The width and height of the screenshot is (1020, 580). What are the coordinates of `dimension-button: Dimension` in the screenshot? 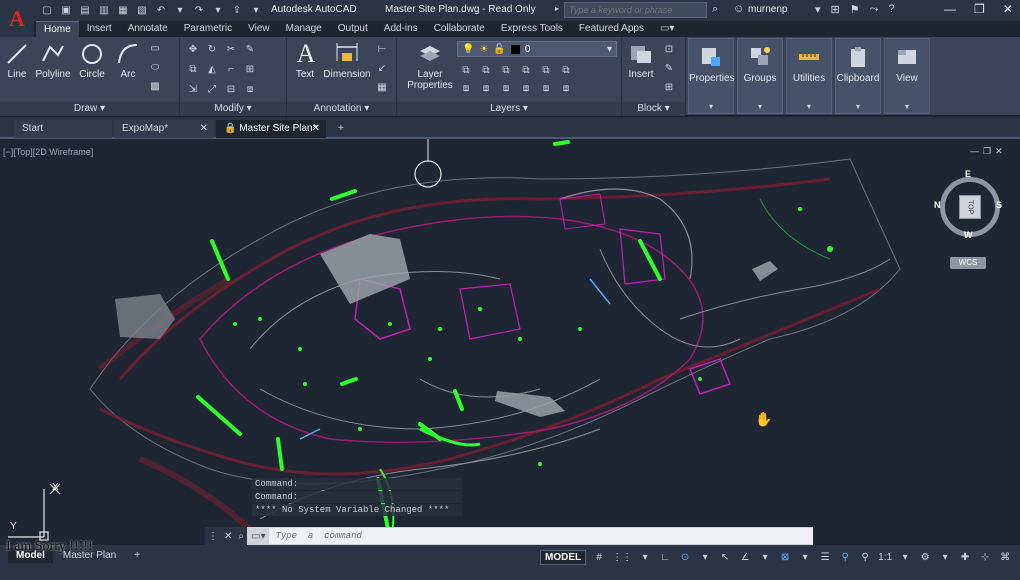 It's located at (347, 60).